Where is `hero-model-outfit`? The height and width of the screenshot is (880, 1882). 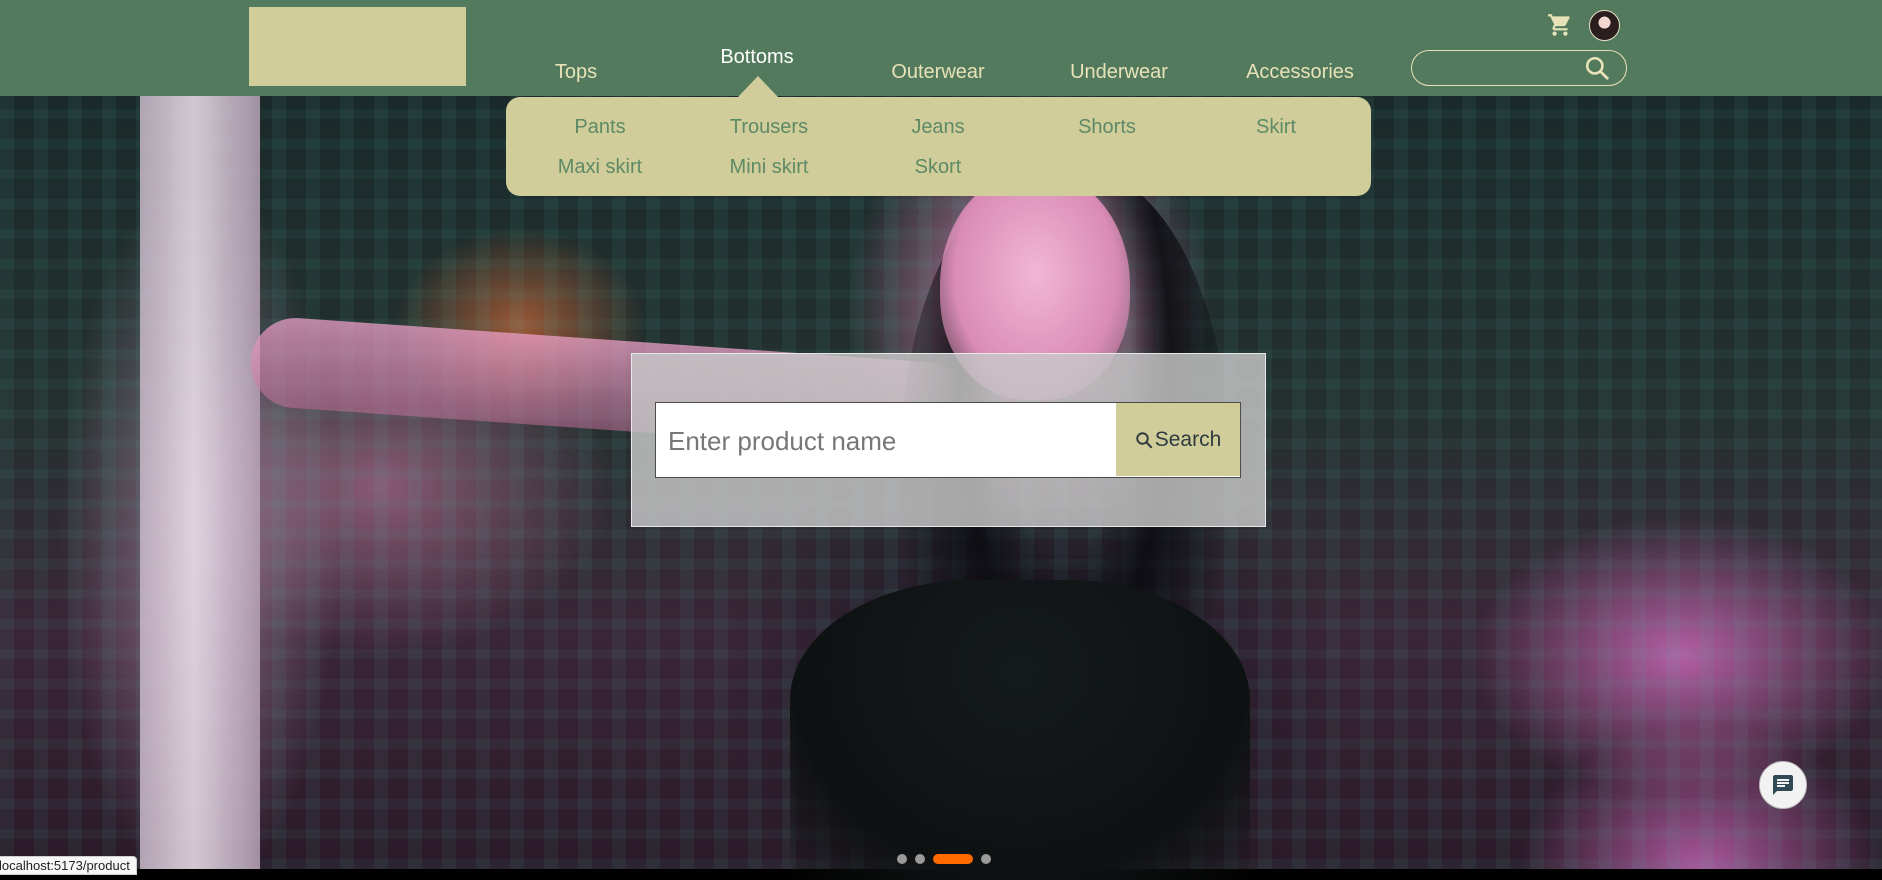
hero-model-outfit is located at coordinates (1020, 730).